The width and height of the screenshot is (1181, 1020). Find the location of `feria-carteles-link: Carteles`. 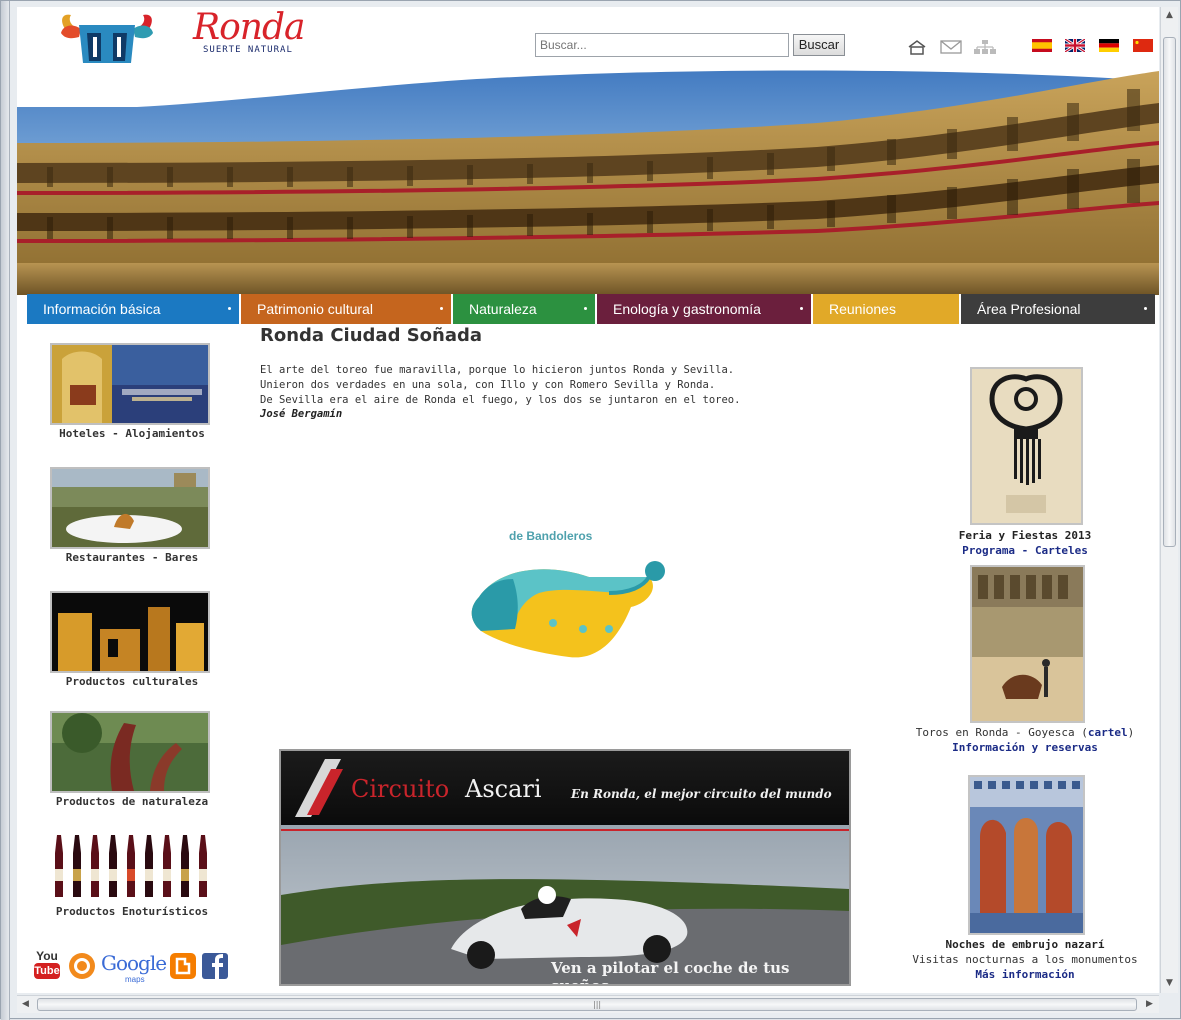

feria-carteles-link: Carteles is located at coordinates (1061, 550).